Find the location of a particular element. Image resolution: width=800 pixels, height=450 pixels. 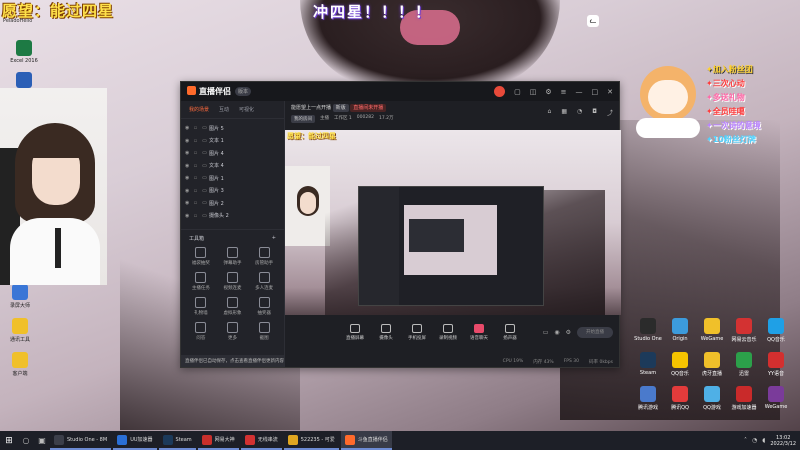

close-icon: ✕ is located at coordinates (610, 92).